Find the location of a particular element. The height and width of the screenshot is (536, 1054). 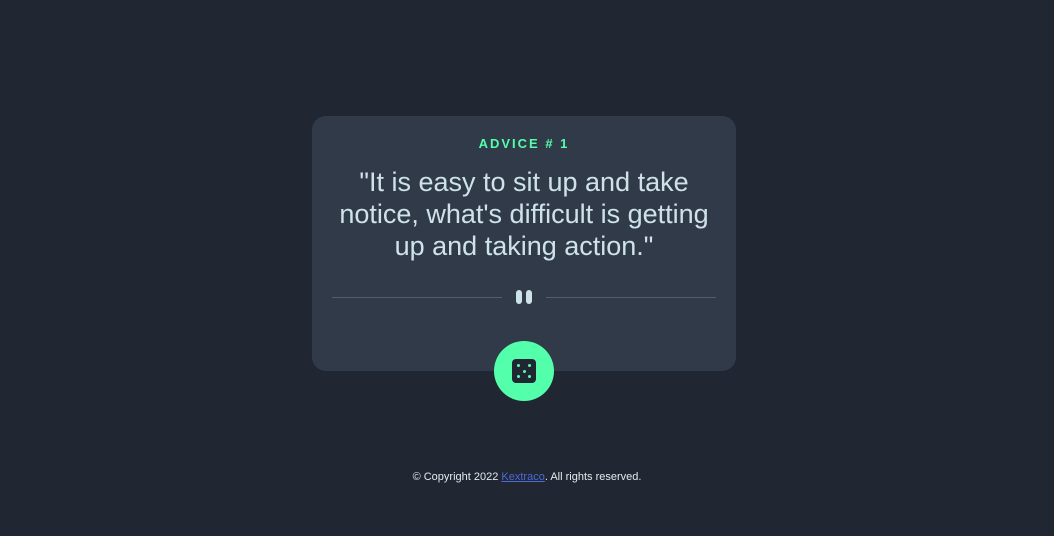

divider-line-left is located at coordinates (417, 297).